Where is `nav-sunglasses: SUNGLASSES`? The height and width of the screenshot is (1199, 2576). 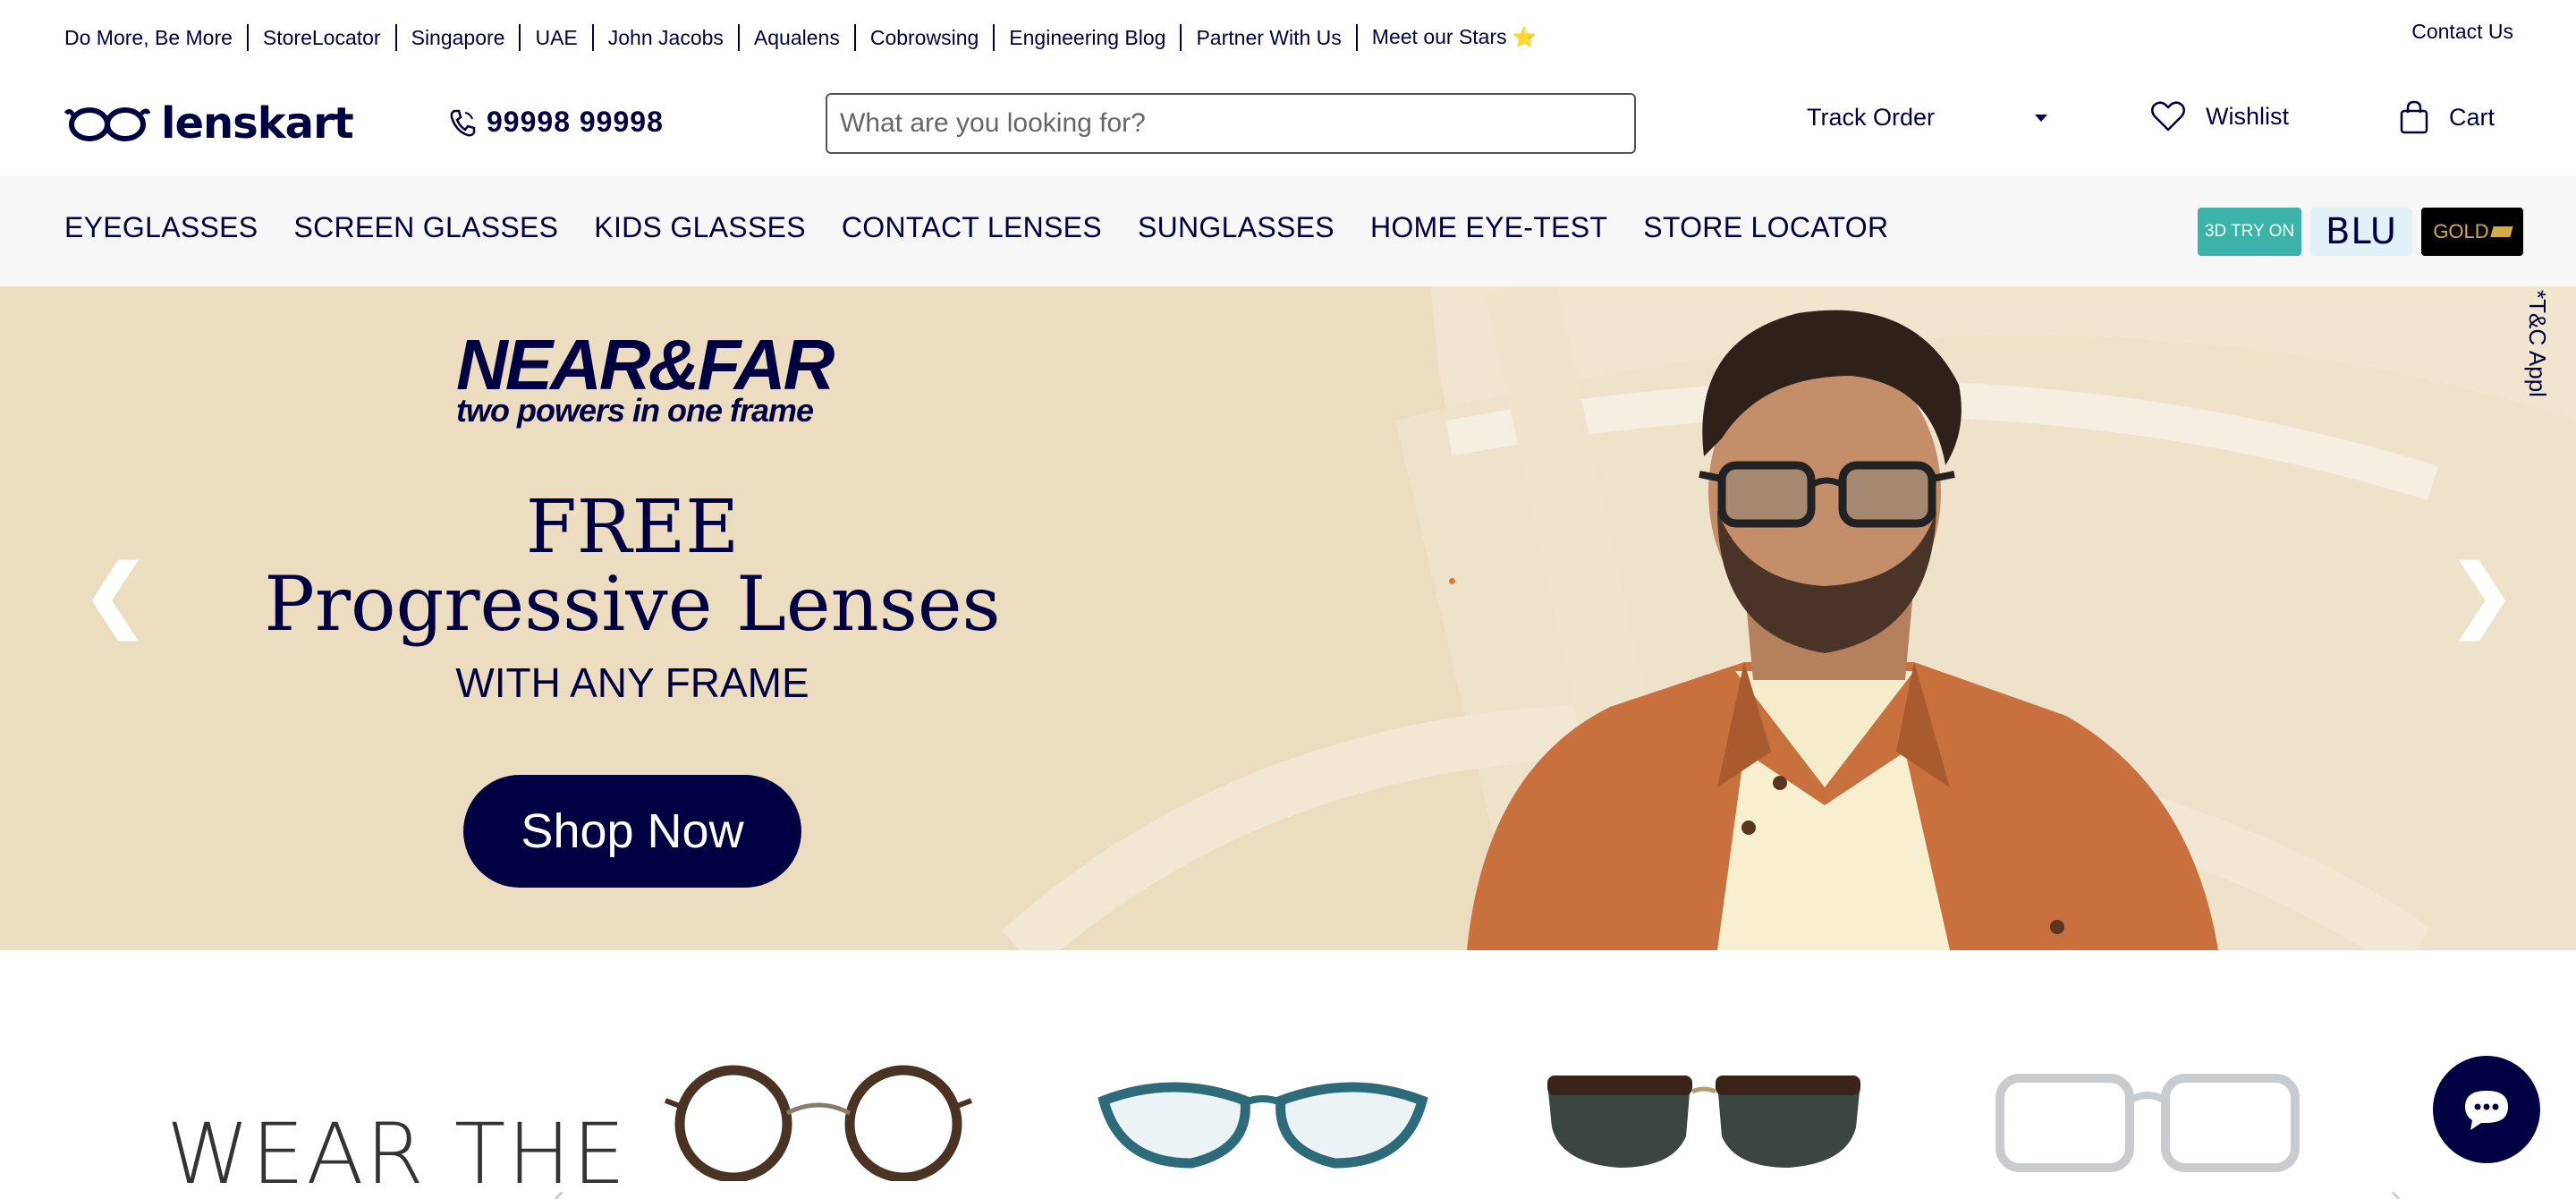
nav-sunglasses: SUNGLASSES is located at coordinates (1236, 227).